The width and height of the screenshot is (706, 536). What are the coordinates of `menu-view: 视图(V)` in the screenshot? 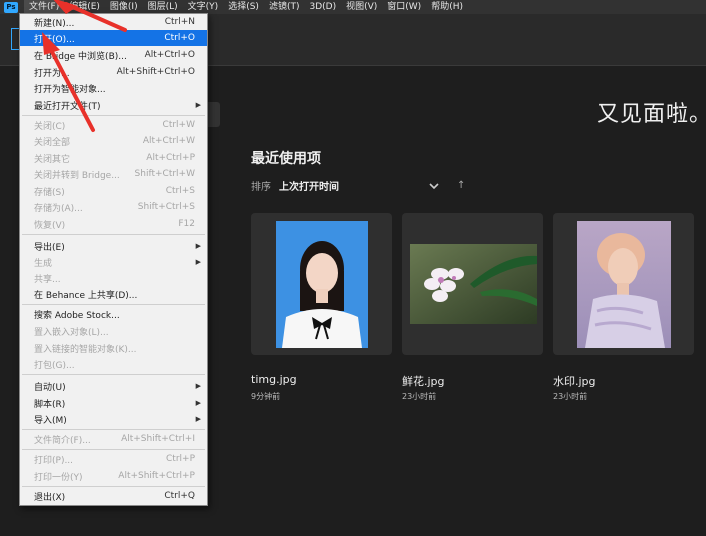 It's located at (361, 7).